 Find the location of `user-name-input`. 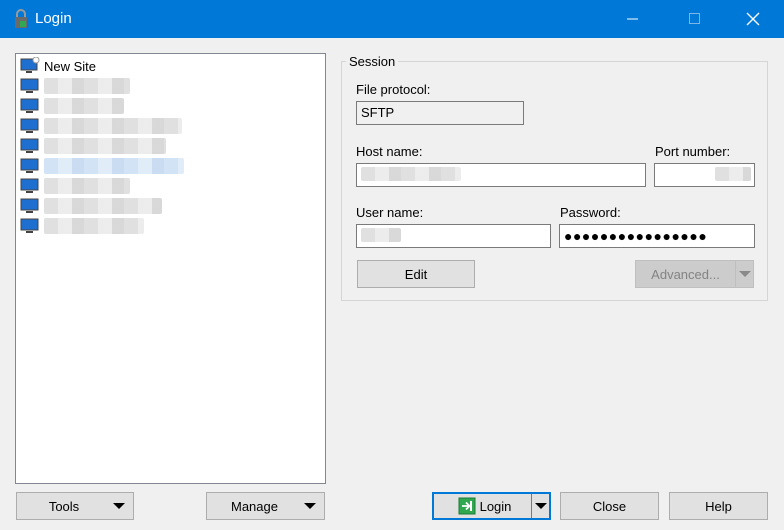

user-name-input is located at coordinates (453, 236).